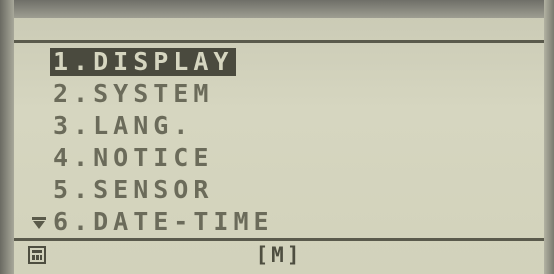 The width and height of the screenshot is (554, 274). What do you see at coordinates (133, 93) in the screenshot?
I see `menu-item-label: 2.SYSTEM` at bounding box center [133, 93].